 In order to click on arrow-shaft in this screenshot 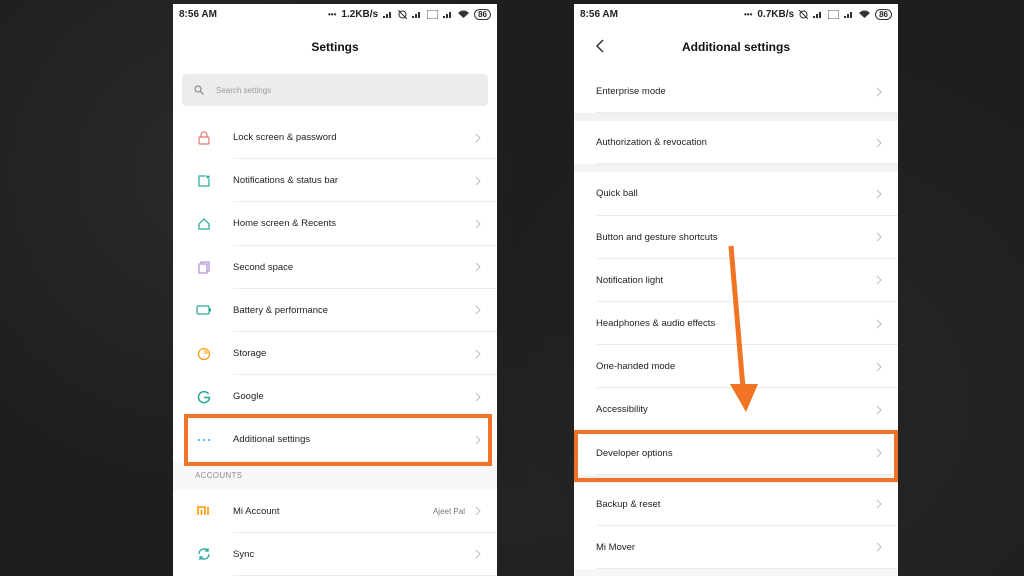, I will do `click(737, 317)`.